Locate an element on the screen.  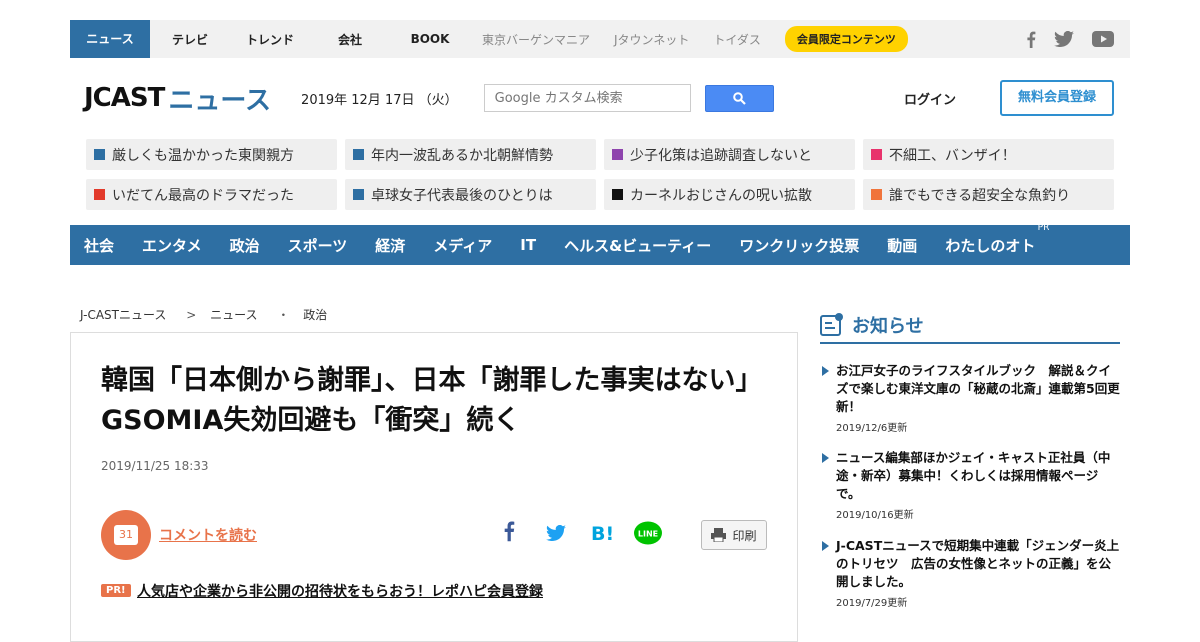
topic-tag: 誰でもできる超安全な魚釣り is located at coordinates (988, 194).